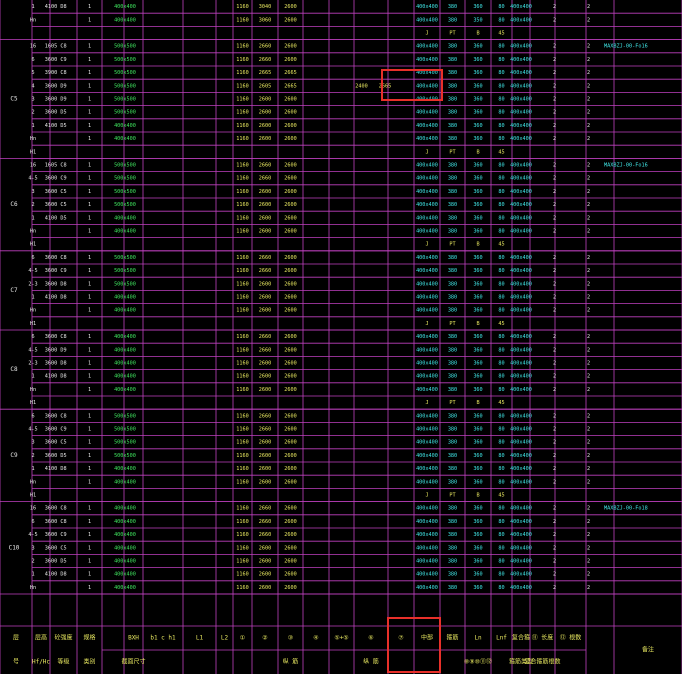 The image size is (682, 674). I want to click on floor-number-cell: 2, so click(32, 562).